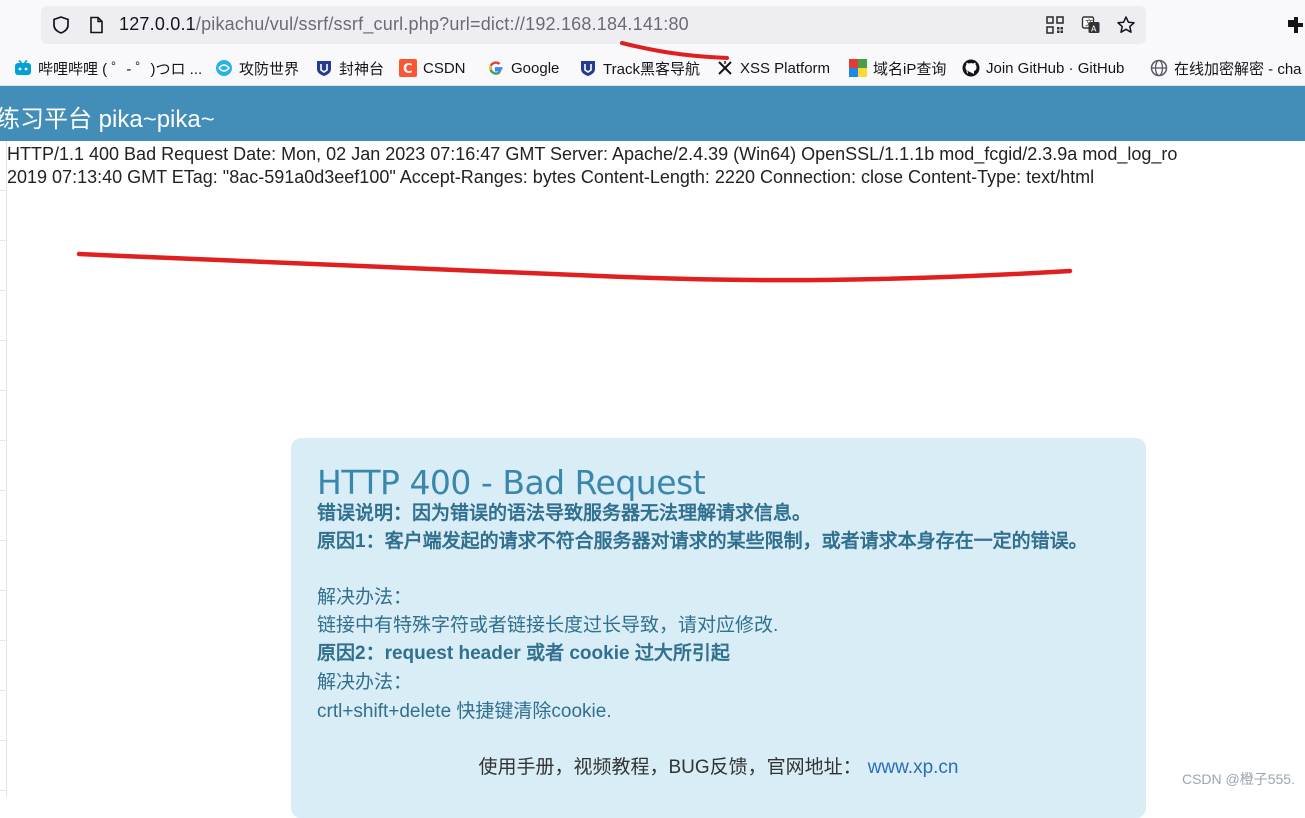 This screenshot has height=818, width=1305. I want to click on svg-text: A, so click(1094, 29).